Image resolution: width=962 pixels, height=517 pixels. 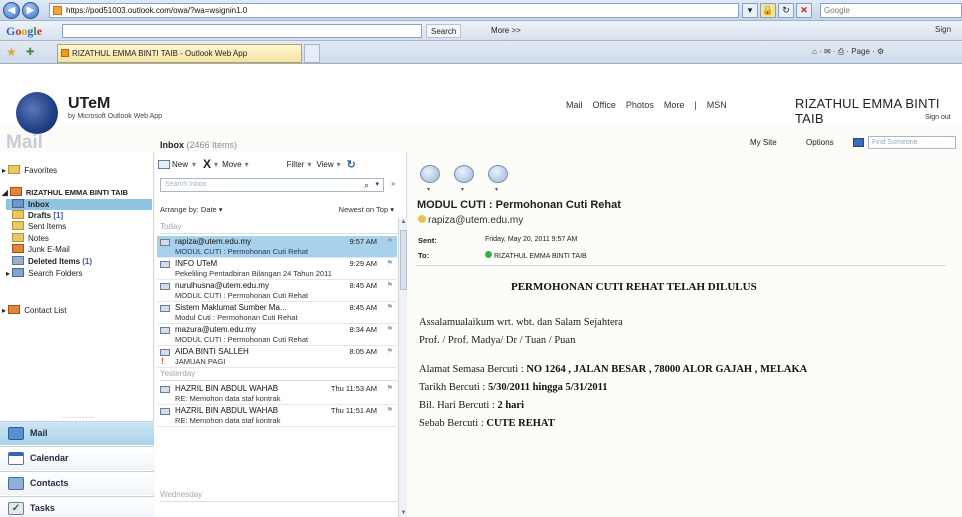 What do you see at coordinates (520, 423) in the screenshot?
I see `reason-value: CUTE REHAT` at bounding box center [520, 423].